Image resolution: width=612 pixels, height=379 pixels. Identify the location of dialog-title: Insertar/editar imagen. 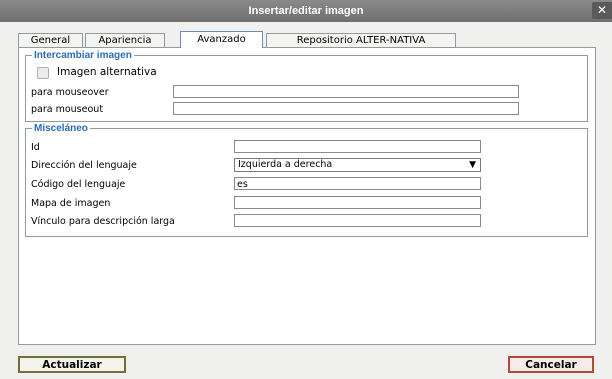
(306, 11).